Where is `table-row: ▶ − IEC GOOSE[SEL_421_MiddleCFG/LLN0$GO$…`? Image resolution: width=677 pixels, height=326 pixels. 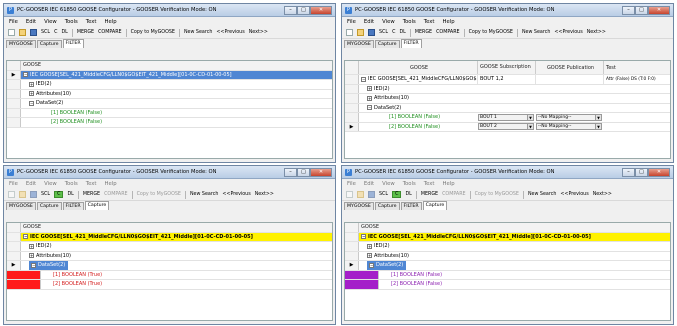 table-row: ▶ − IEC GOOSE[SEL_421_MiddleCFG/LLN0$GO$… is located at coordinates (169, 75).